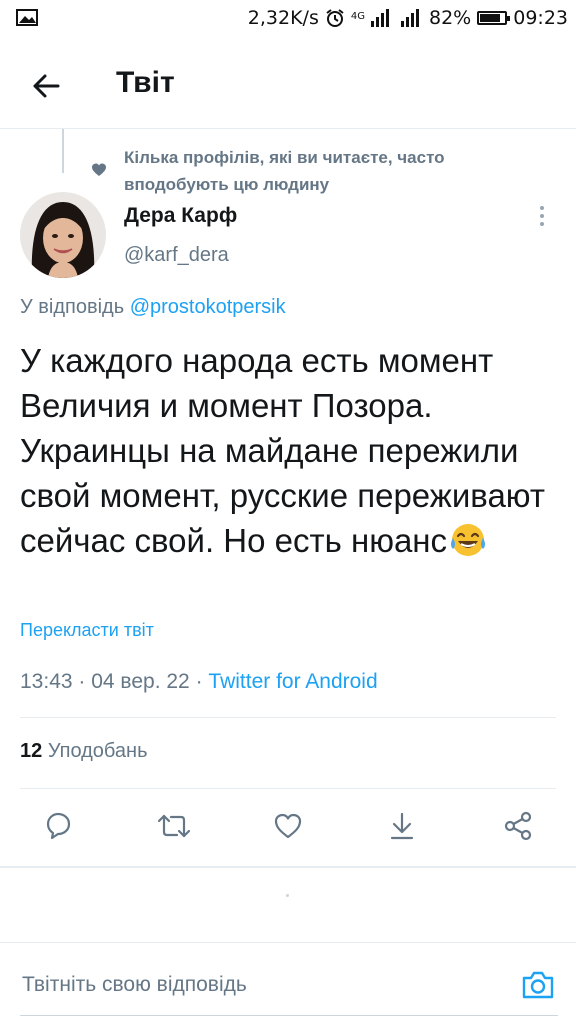 The width and height of the screenshot is (576, 1025). I want to click on tweet-meta: 13:43 · 04 вер. 22 · Twitter for Android, so click(199, 682).